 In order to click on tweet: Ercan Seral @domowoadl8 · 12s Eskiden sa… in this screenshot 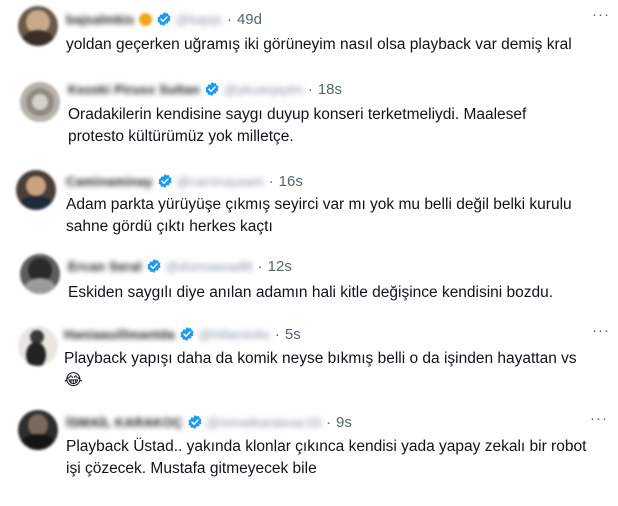, I will do `click(309, 280)`.